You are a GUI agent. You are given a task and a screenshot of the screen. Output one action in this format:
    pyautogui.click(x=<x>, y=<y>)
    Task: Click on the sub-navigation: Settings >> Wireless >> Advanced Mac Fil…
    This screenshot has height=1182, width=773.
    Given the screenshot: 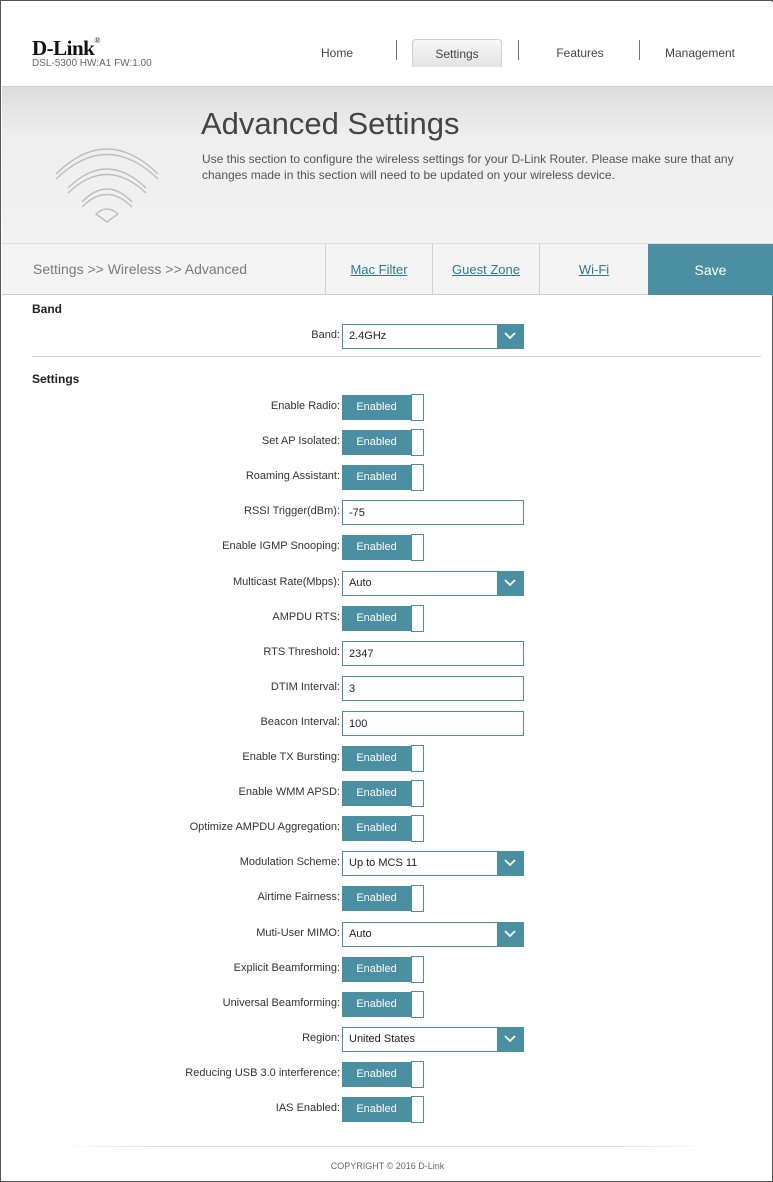 What is the action you would take?
    pyautogui.click(x=387, y=269)
    